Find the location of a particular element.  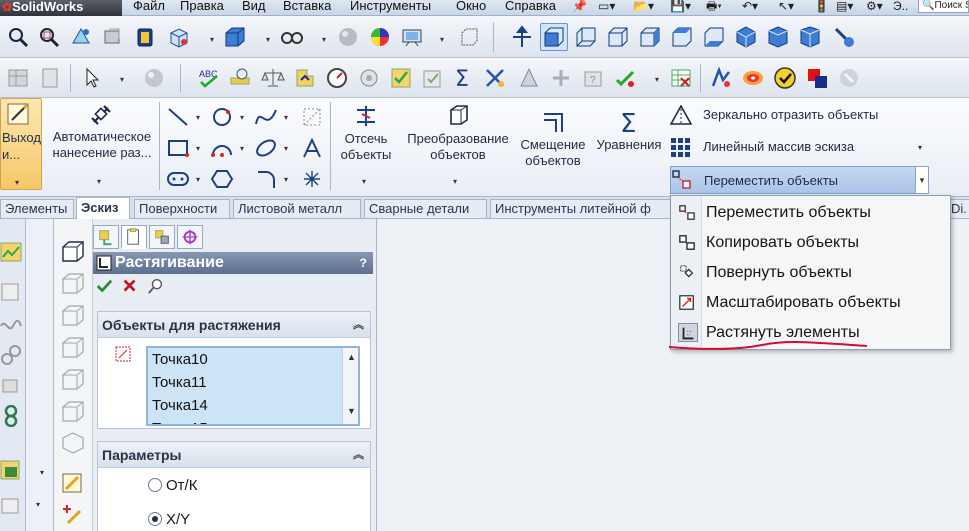

view-isometric-icon is located at coordinates (746, 37).